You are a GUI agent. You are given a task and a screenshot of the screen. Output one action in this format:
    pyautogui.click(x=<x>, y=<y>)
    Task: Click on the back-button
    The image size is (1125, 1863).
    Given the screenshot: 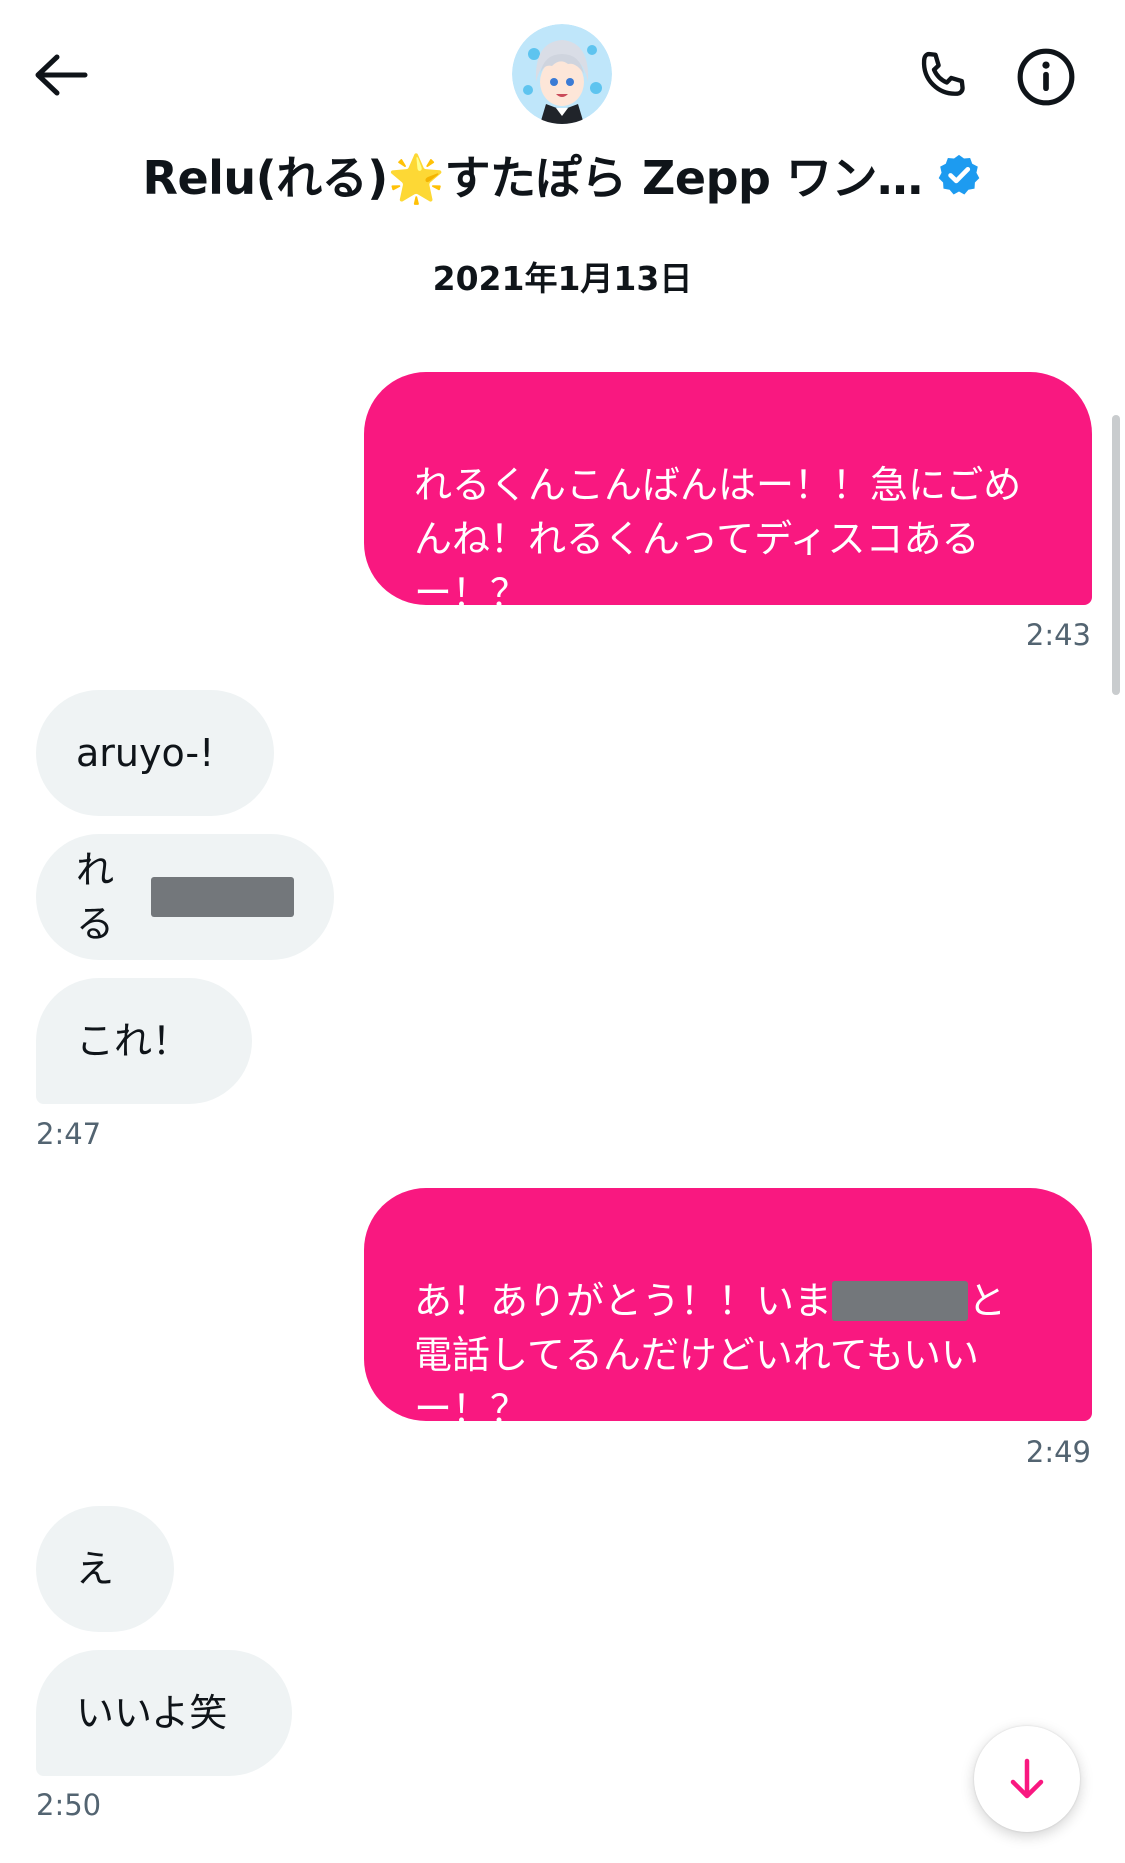 What is the action you would take?
    pyautogui.click(x=61, y=75)
    